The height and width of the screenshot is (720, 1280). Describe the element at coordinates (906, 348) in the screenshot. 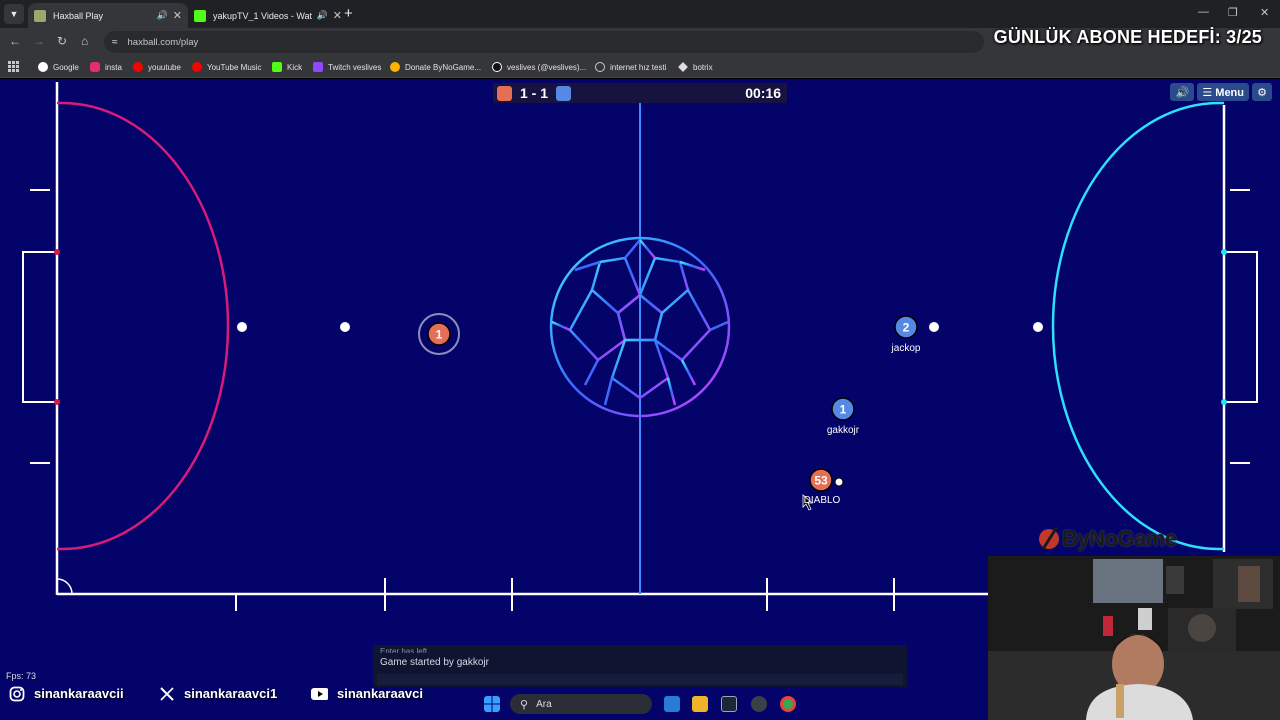

I see `player-name: jackop` at that location.